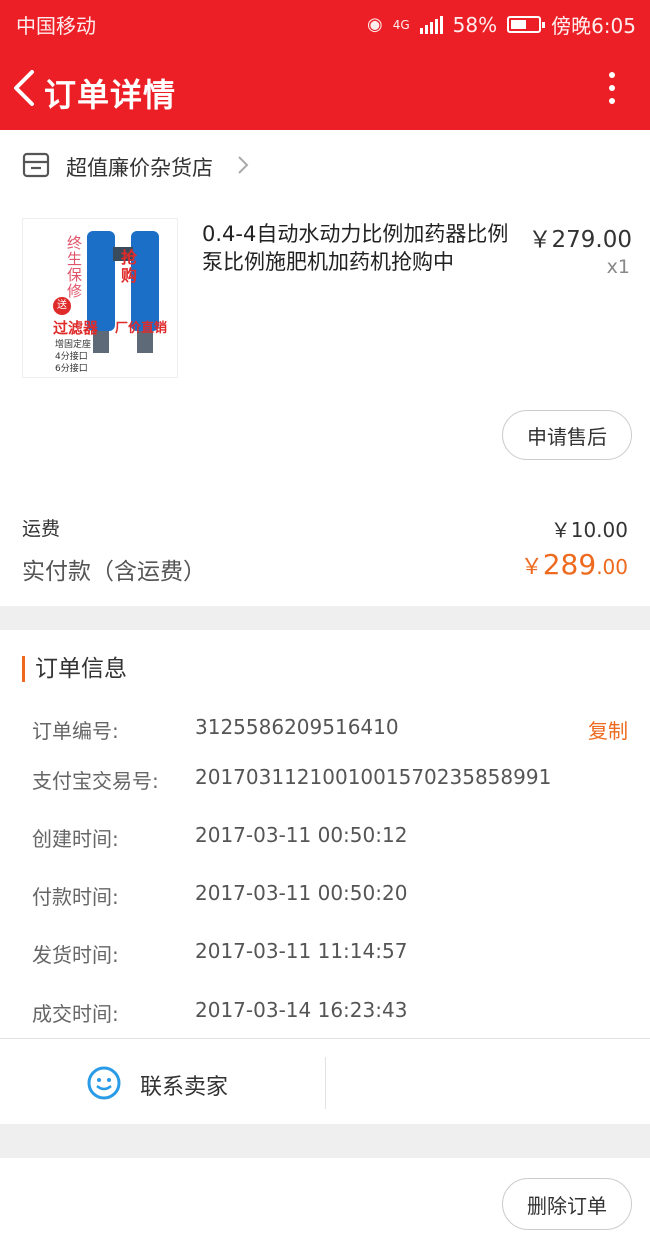  Describe the element at coordinates (100, 298) in the screenshot. I see `product-image: 终生保修 抢购 送 过滤器 厂价直销 增固定座 4分接口 6分接口` at that location.